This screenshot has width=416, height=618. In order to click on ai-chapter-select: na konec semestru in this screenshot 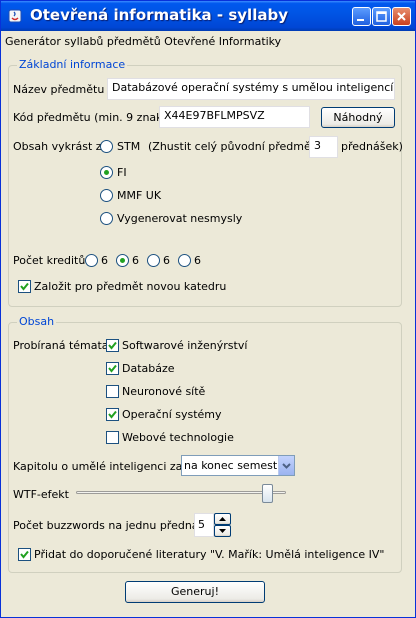, I will do `click(238, 465)`.